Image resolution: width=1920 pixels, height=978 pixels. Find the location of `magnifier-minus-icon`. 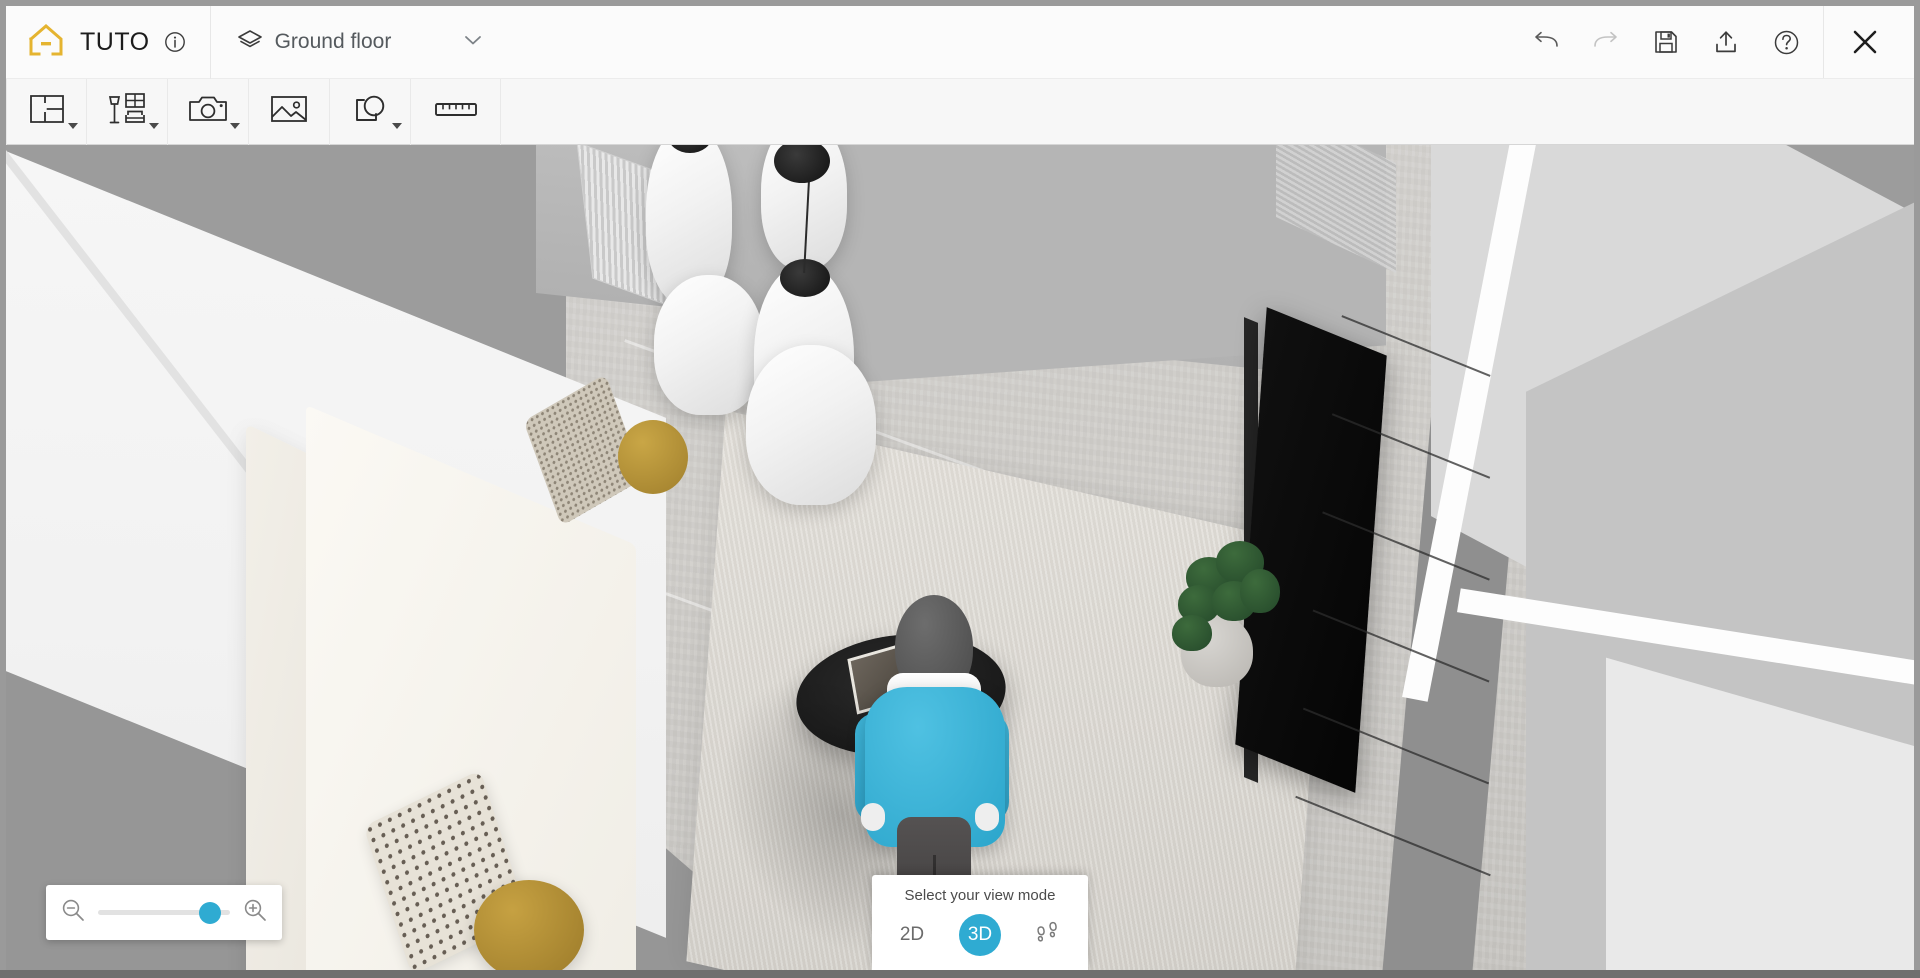

magnifier-minus-icon is located at coordinates (73, 912).